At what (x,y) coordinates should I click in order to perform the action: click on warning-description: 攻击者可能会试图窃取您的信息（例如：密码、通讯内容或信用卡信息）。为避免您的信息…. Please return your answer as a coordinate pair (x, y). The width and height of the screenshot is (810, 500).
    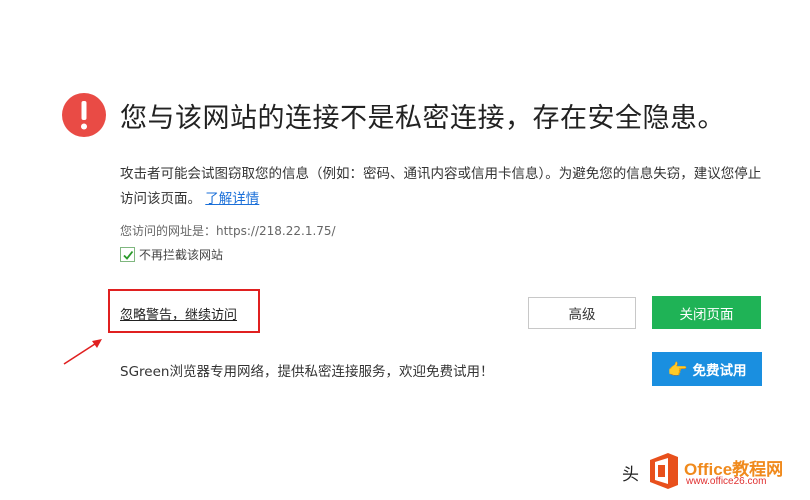
    Looking at the image, I should click on (445, 187).